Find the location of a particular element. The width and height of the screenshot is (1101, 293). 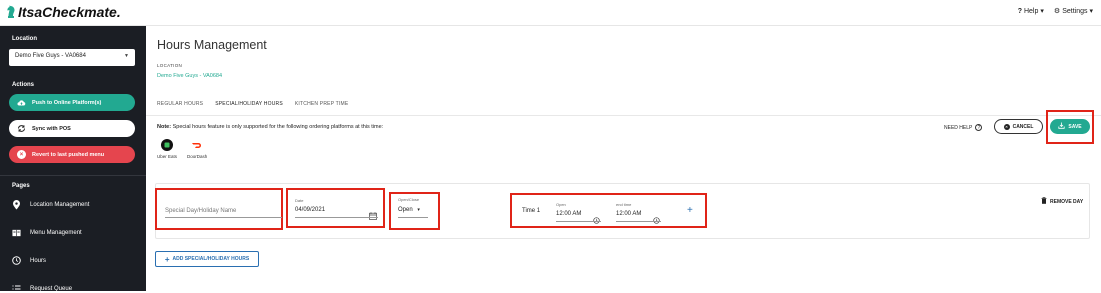

sync-label: Sync with POS is located at coordinates (51, 128).